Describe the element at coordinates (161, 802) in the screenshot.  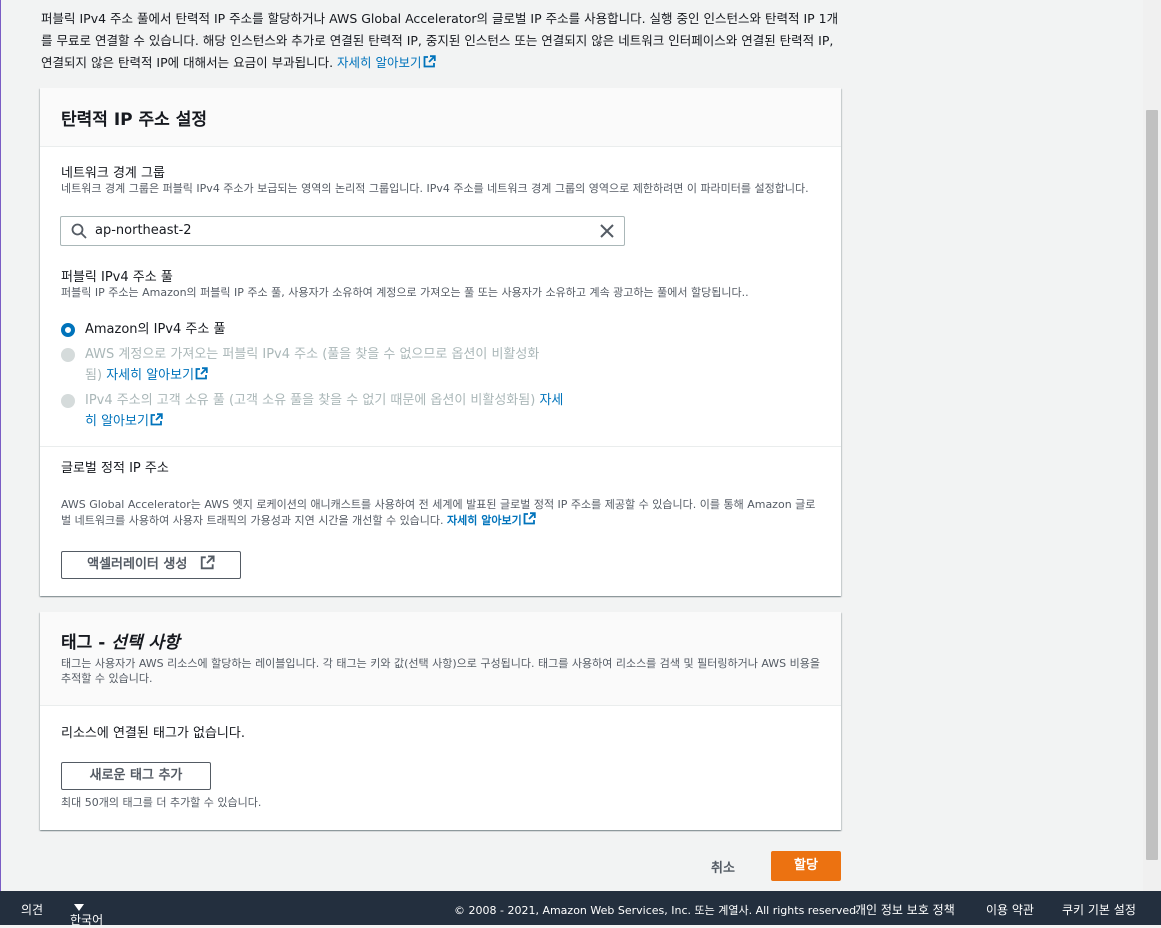
I see `tags-limit-text: 최대 50개의 태그를 더 추가할 수 있습니다.` at that location.